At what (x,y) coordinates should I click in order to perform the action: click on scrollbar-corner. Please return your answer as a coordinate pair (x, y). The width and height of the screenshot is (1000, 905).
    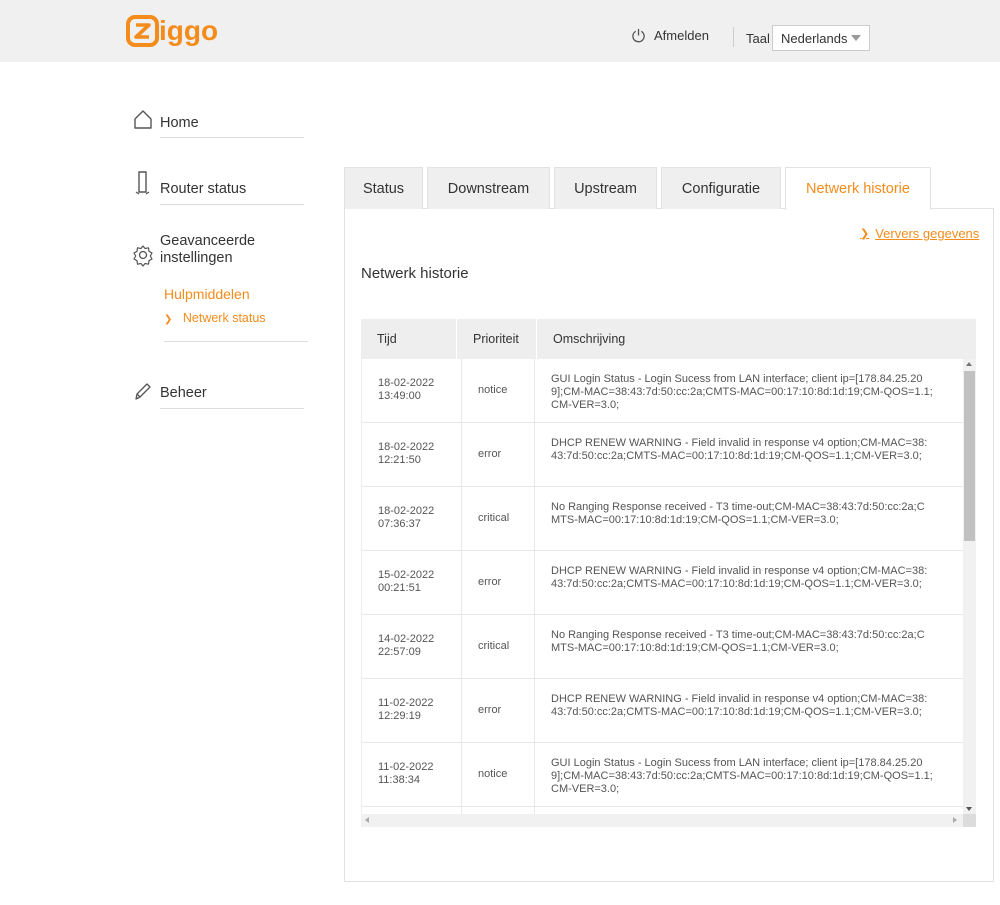
    Looking at the image, I should click on (969, 820).